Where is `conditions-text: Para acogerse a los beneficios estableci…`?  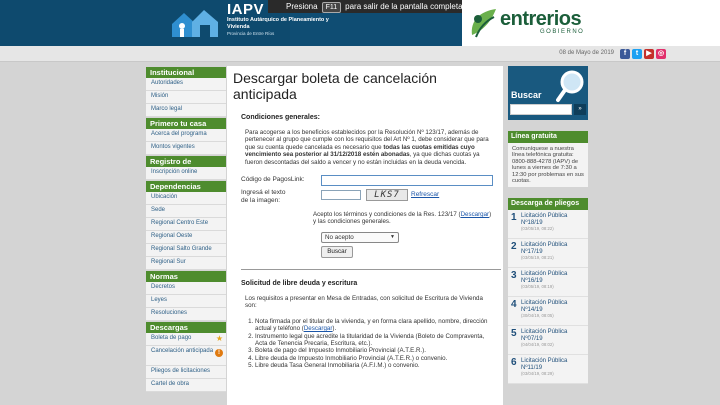
conditions-text: Para acogerse a los beneficios estableci… is located at coordinates (367, 147).